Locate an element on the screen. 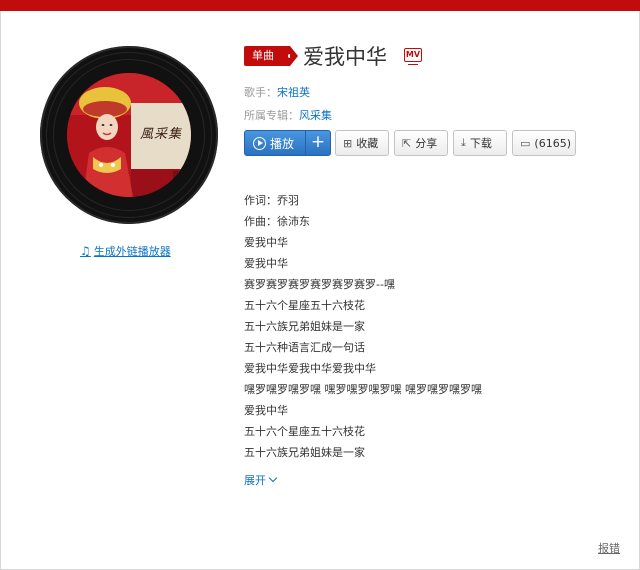  comment-icon: ▭ is located at coordinates (525, 143).